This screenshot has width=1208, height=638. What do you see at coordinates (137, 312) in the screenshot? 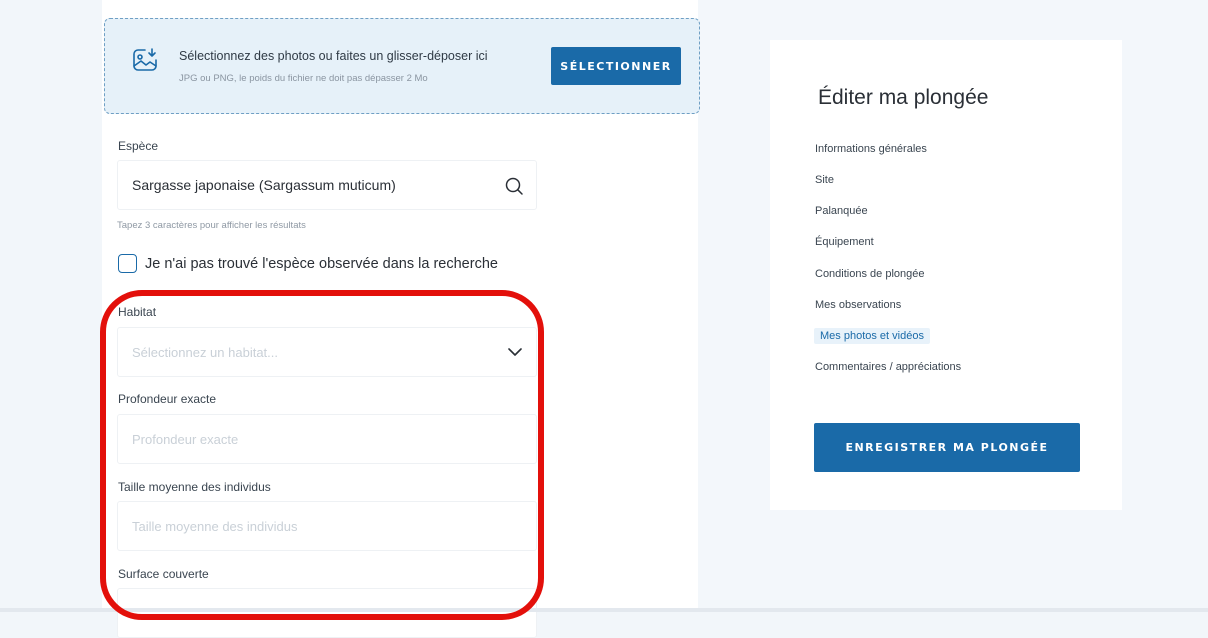
I see `habitat-label: Habitat` at bounding box center [137, 312].